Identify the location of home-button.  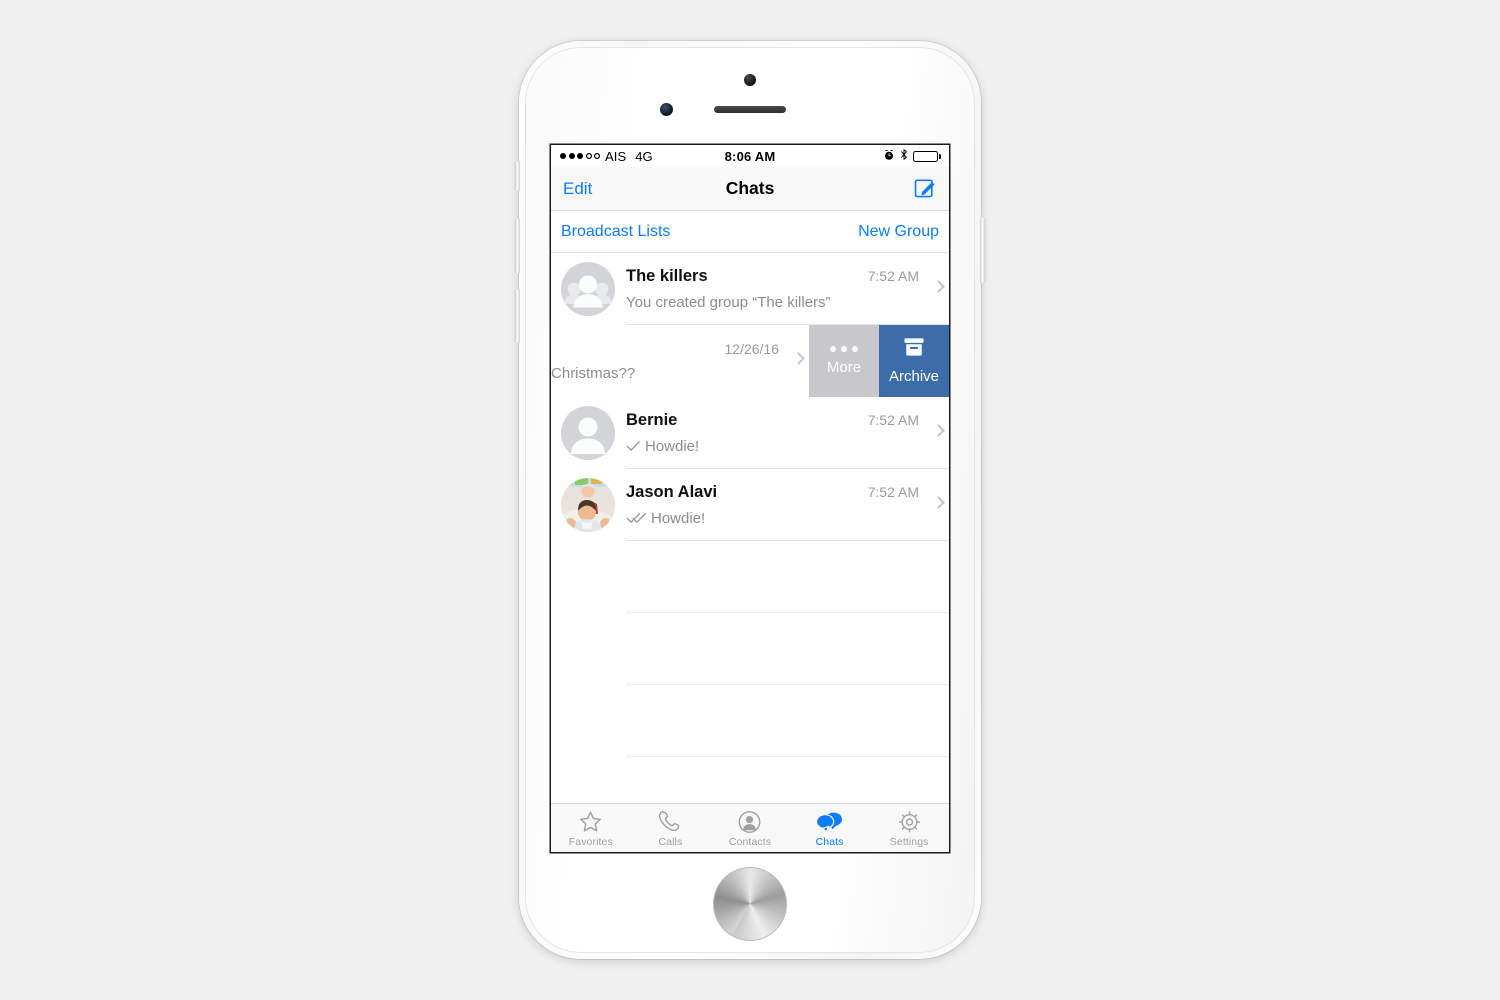
(750, 904).